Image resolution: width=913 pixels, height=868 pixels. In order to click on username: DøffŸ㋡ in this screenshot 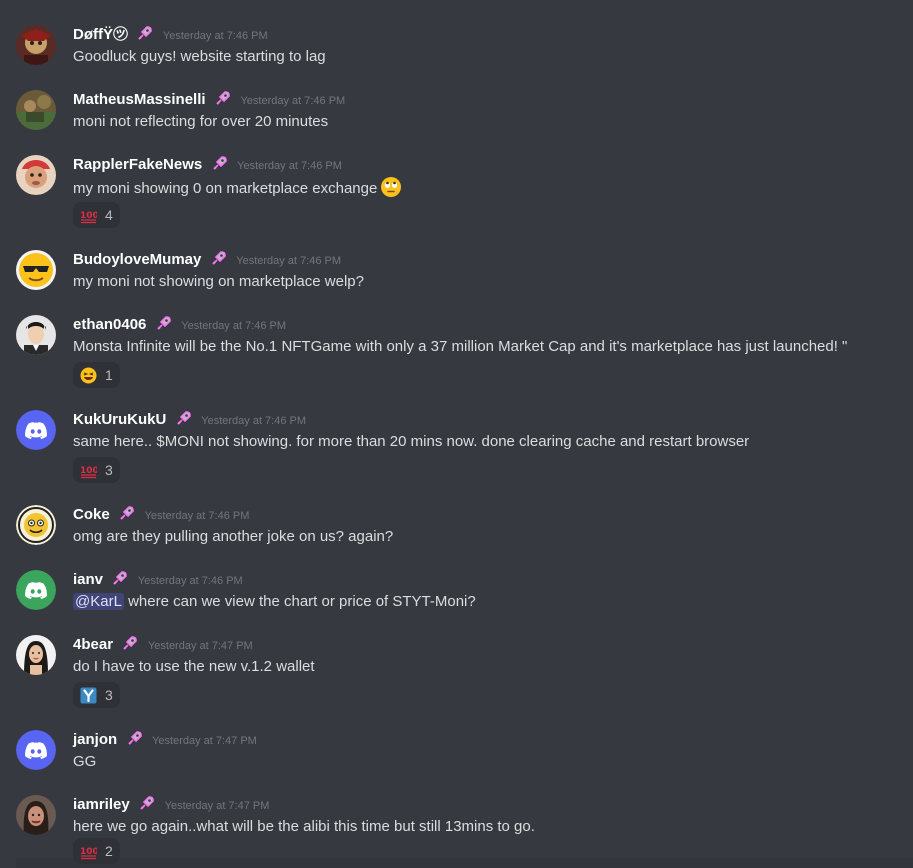, I will do `click(100, 34)`.